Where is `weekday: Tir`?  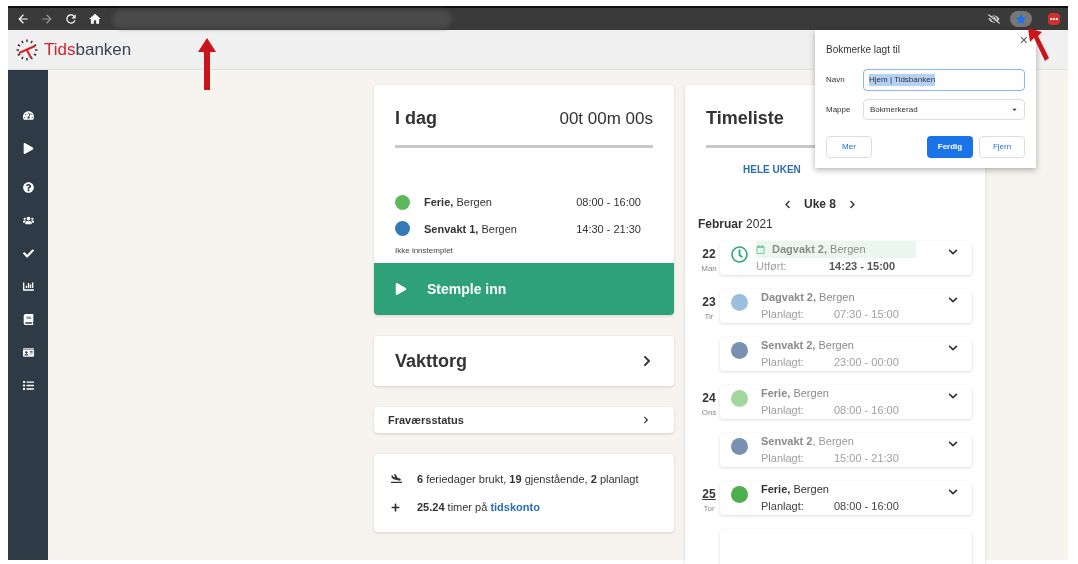 weekday: Tir is located at coordinates (709, 317).